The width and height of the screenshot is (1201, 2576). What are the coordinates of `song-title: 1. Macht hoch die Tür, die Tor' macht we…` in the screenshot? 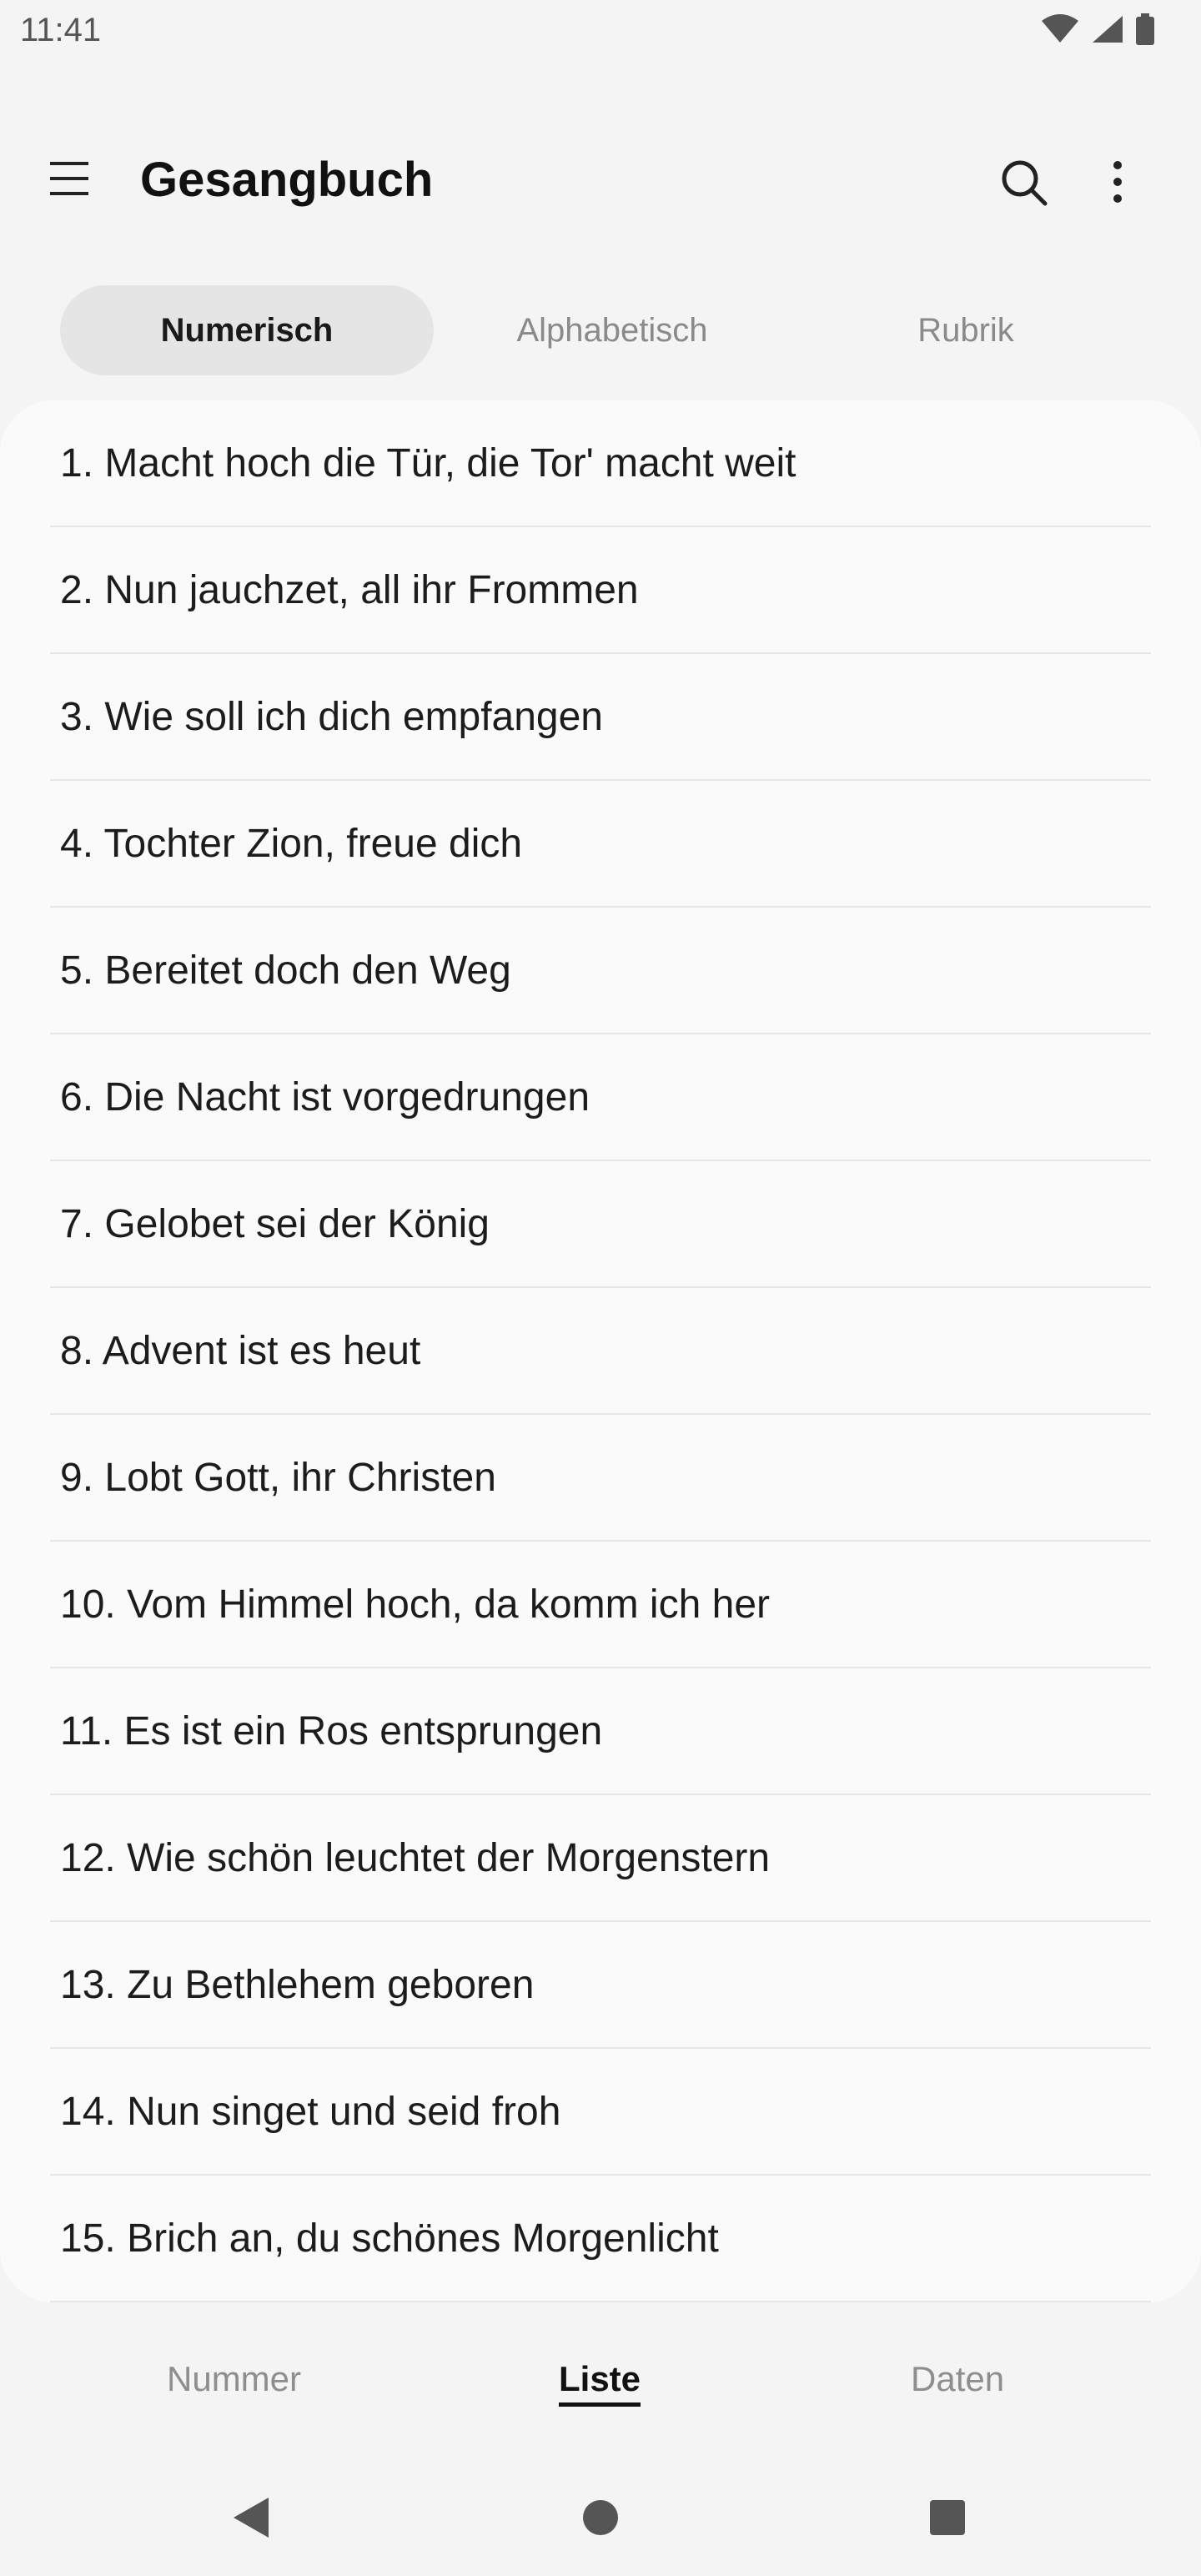 It's located at (428, 463).